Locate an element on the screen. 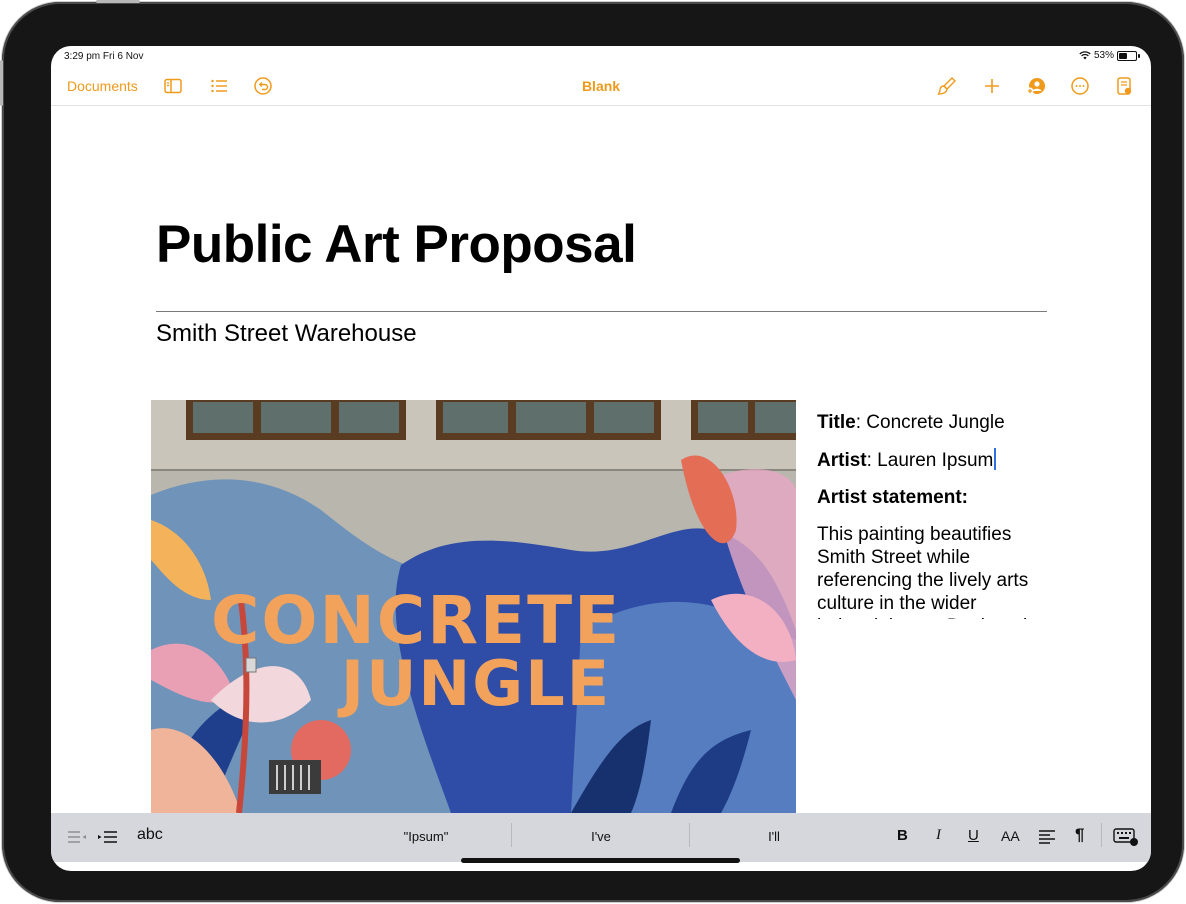  artist-label: Artist is located at coordinates (842, 460).